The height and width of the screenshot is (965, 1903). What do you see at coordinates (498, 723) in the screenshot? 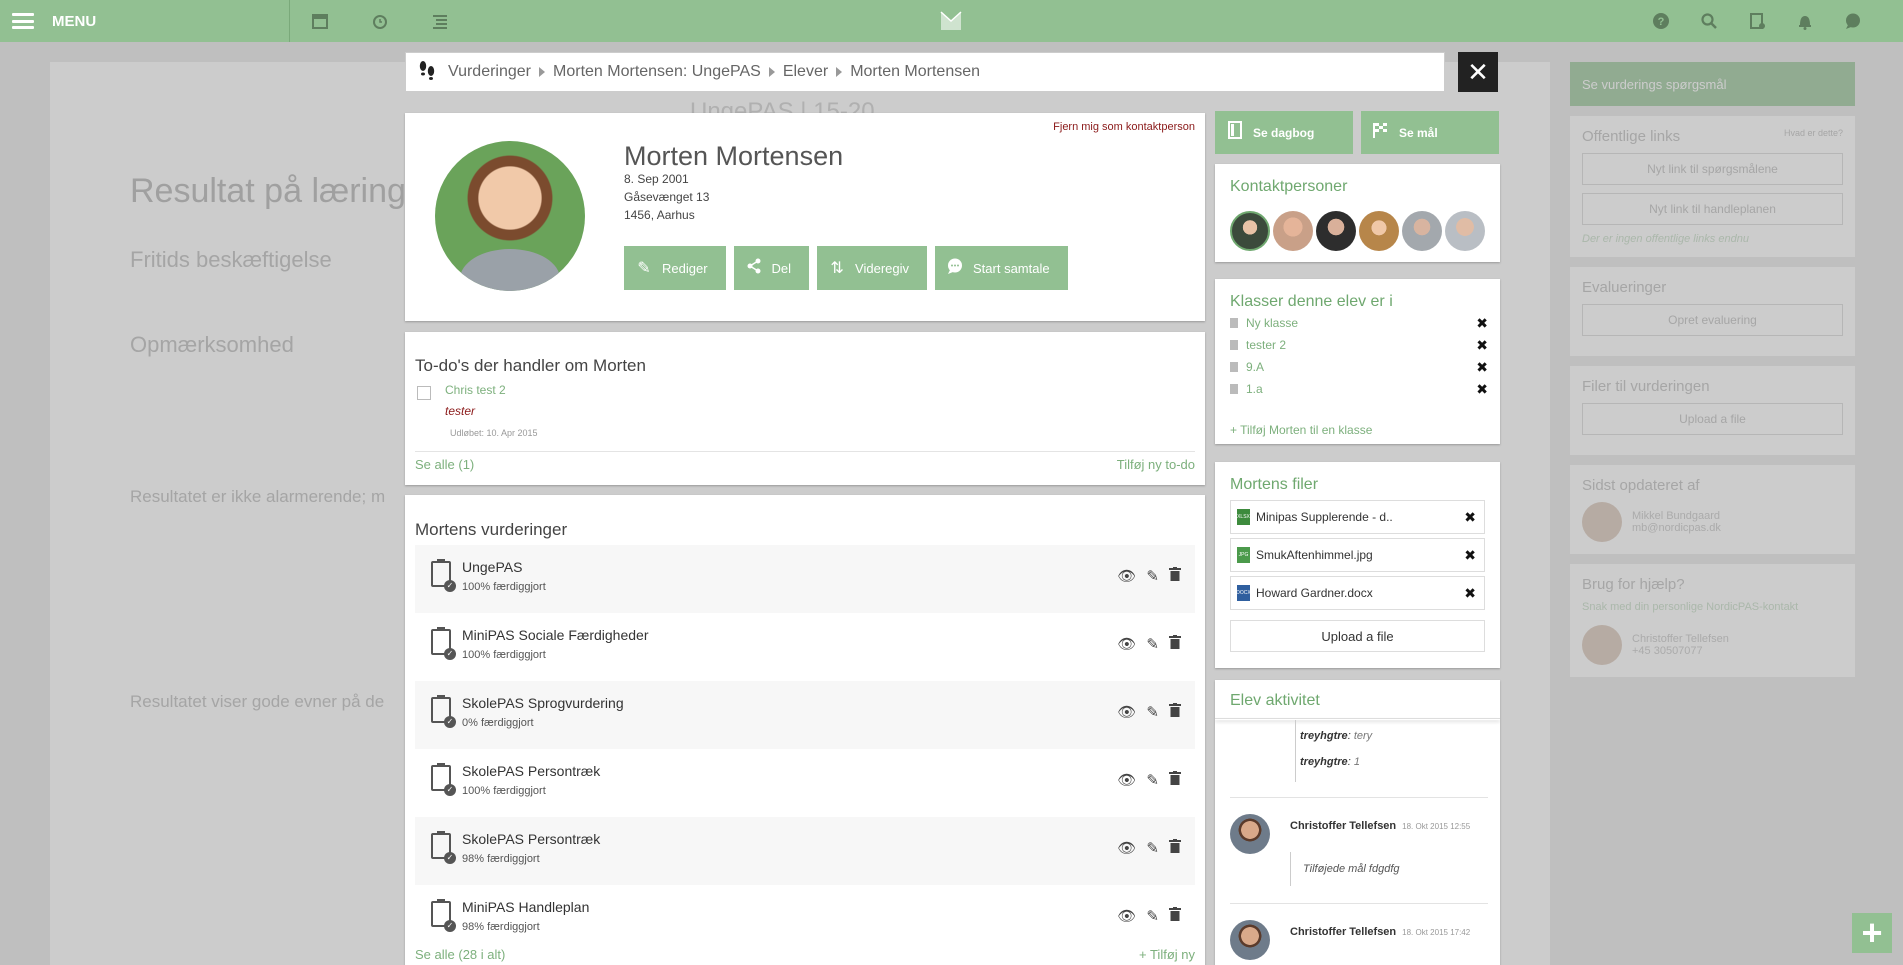
I see `evaluation-progress: 0% færdiggjort` at bounding box center [498, 723].